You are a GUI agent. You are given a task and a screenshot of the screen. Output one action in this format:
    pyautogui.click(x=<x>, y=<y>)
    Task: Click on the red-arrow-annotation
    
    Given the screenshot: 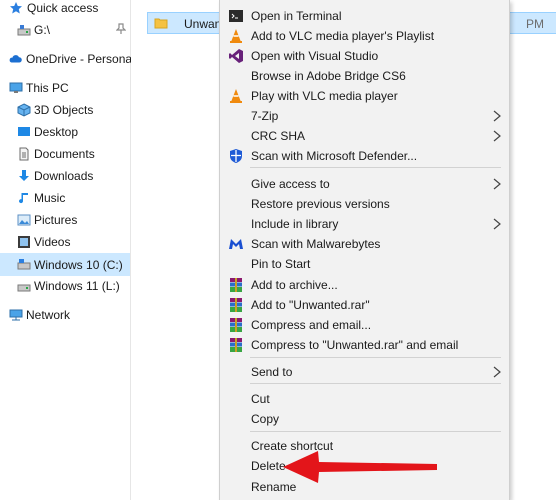 What is the action you would take?
    pyautogui.click(x=360, y=467)
    